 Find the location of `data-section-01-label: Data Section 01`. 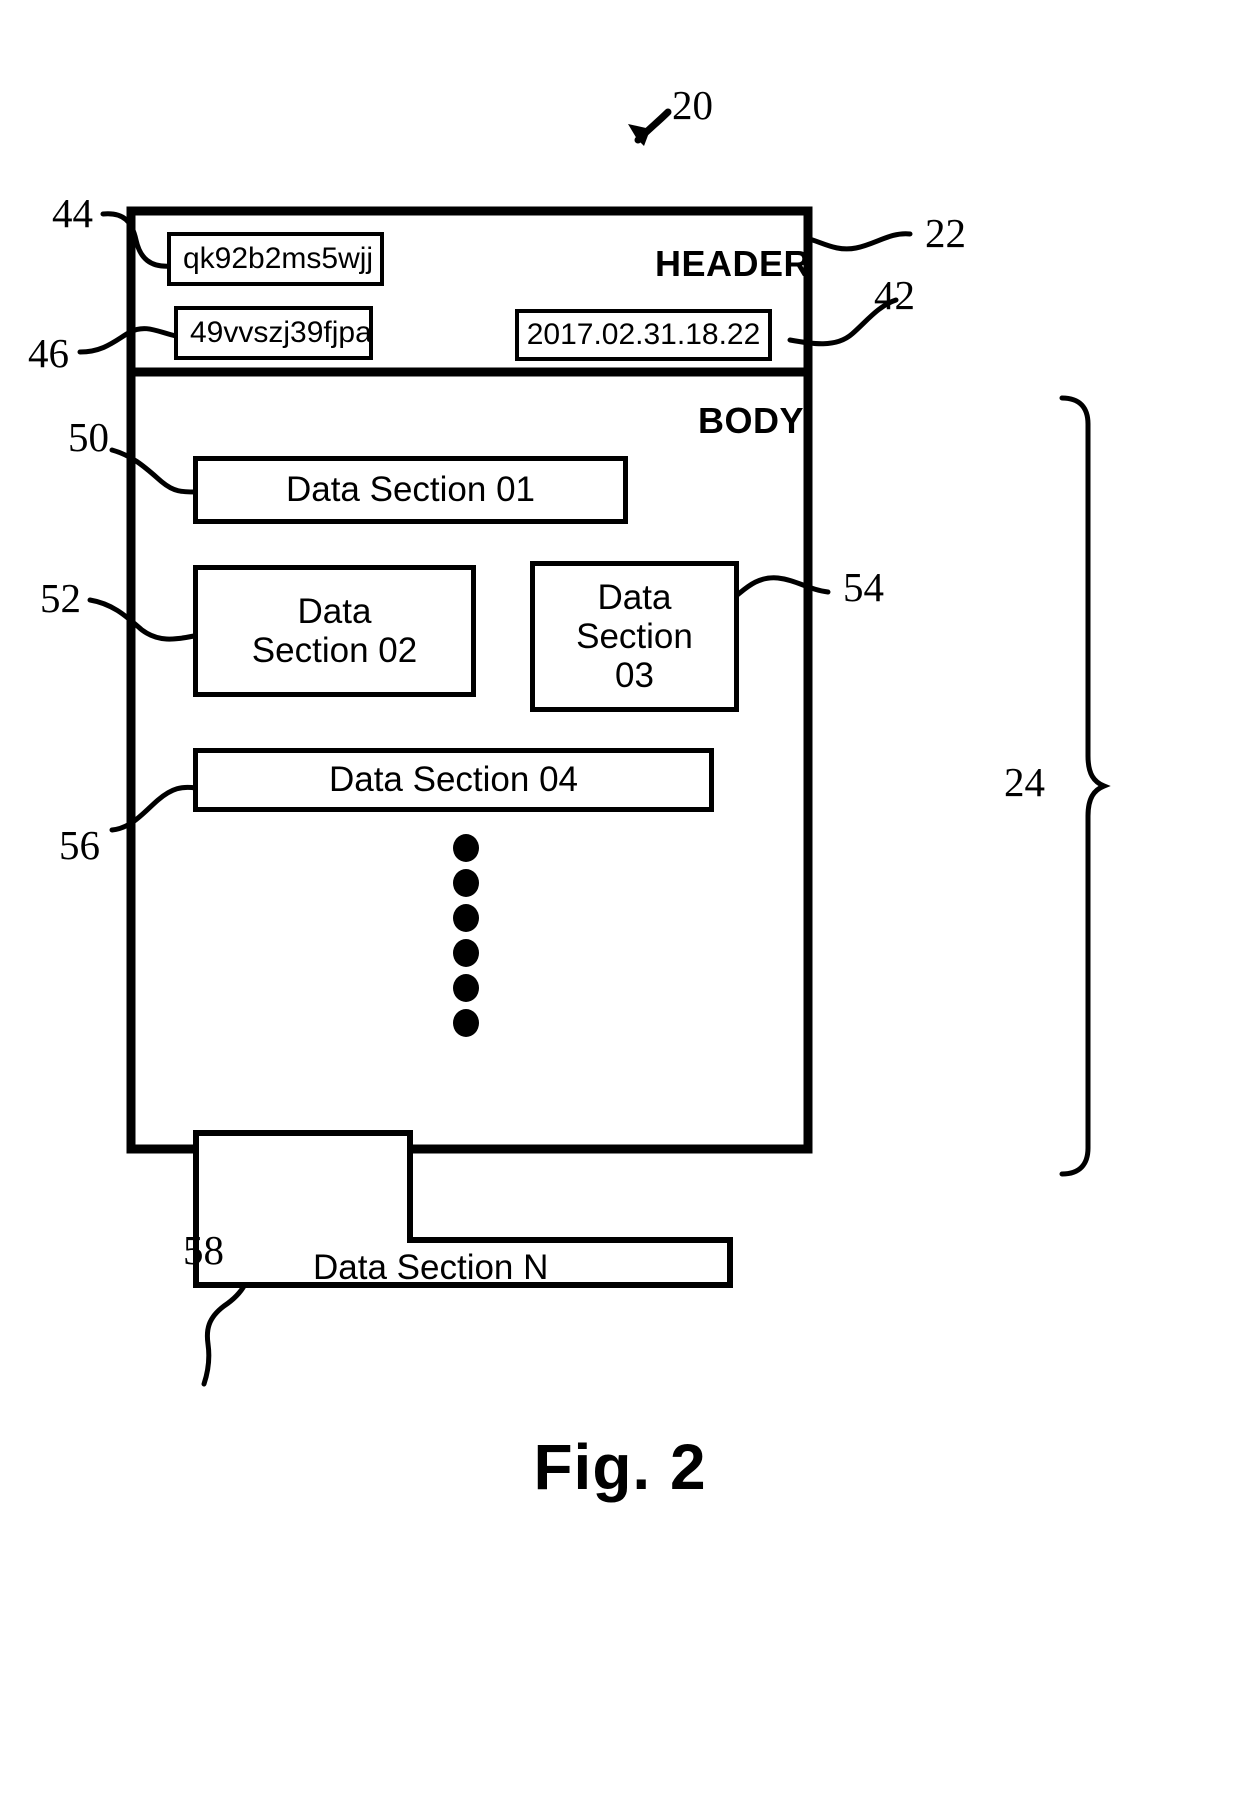

data-section-01-label: Data Section 01 is located at coordinates (410, 490).